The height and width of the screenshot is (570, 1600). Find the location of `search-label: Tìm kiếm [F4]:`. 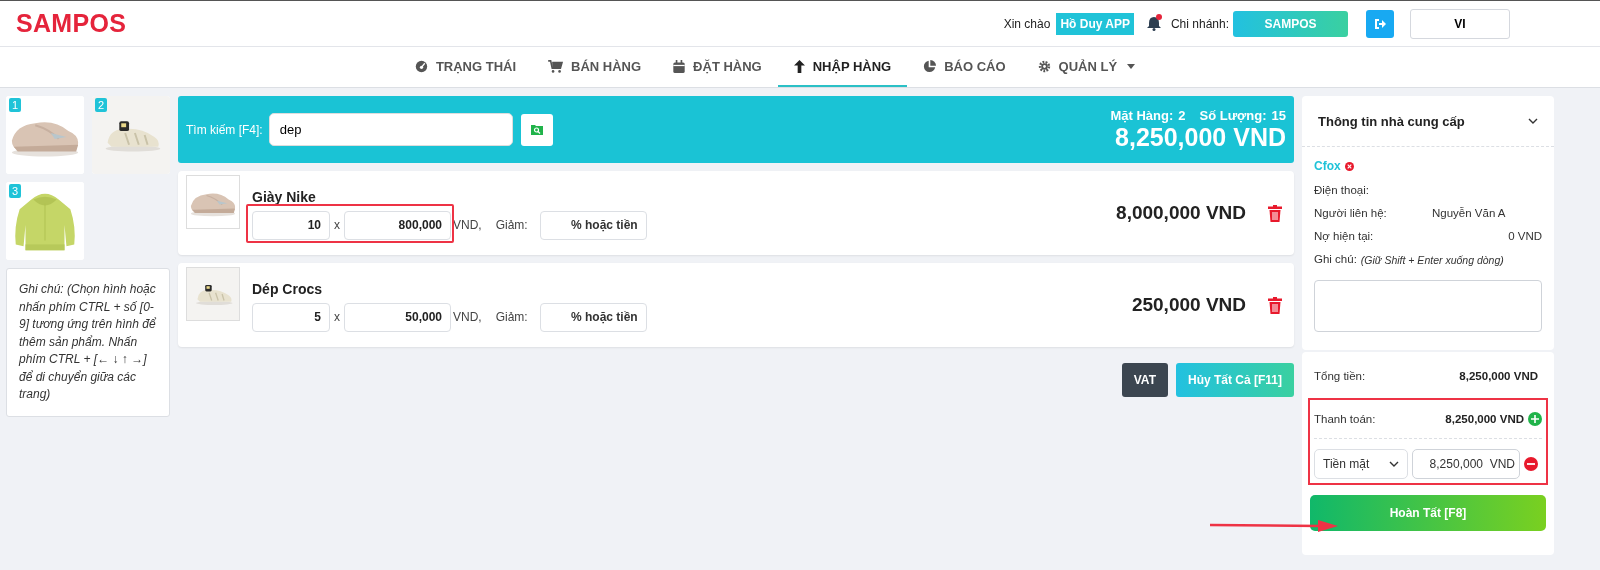

search-label: Tìm kiếm [F4]: is located at coordinates (224, 129).